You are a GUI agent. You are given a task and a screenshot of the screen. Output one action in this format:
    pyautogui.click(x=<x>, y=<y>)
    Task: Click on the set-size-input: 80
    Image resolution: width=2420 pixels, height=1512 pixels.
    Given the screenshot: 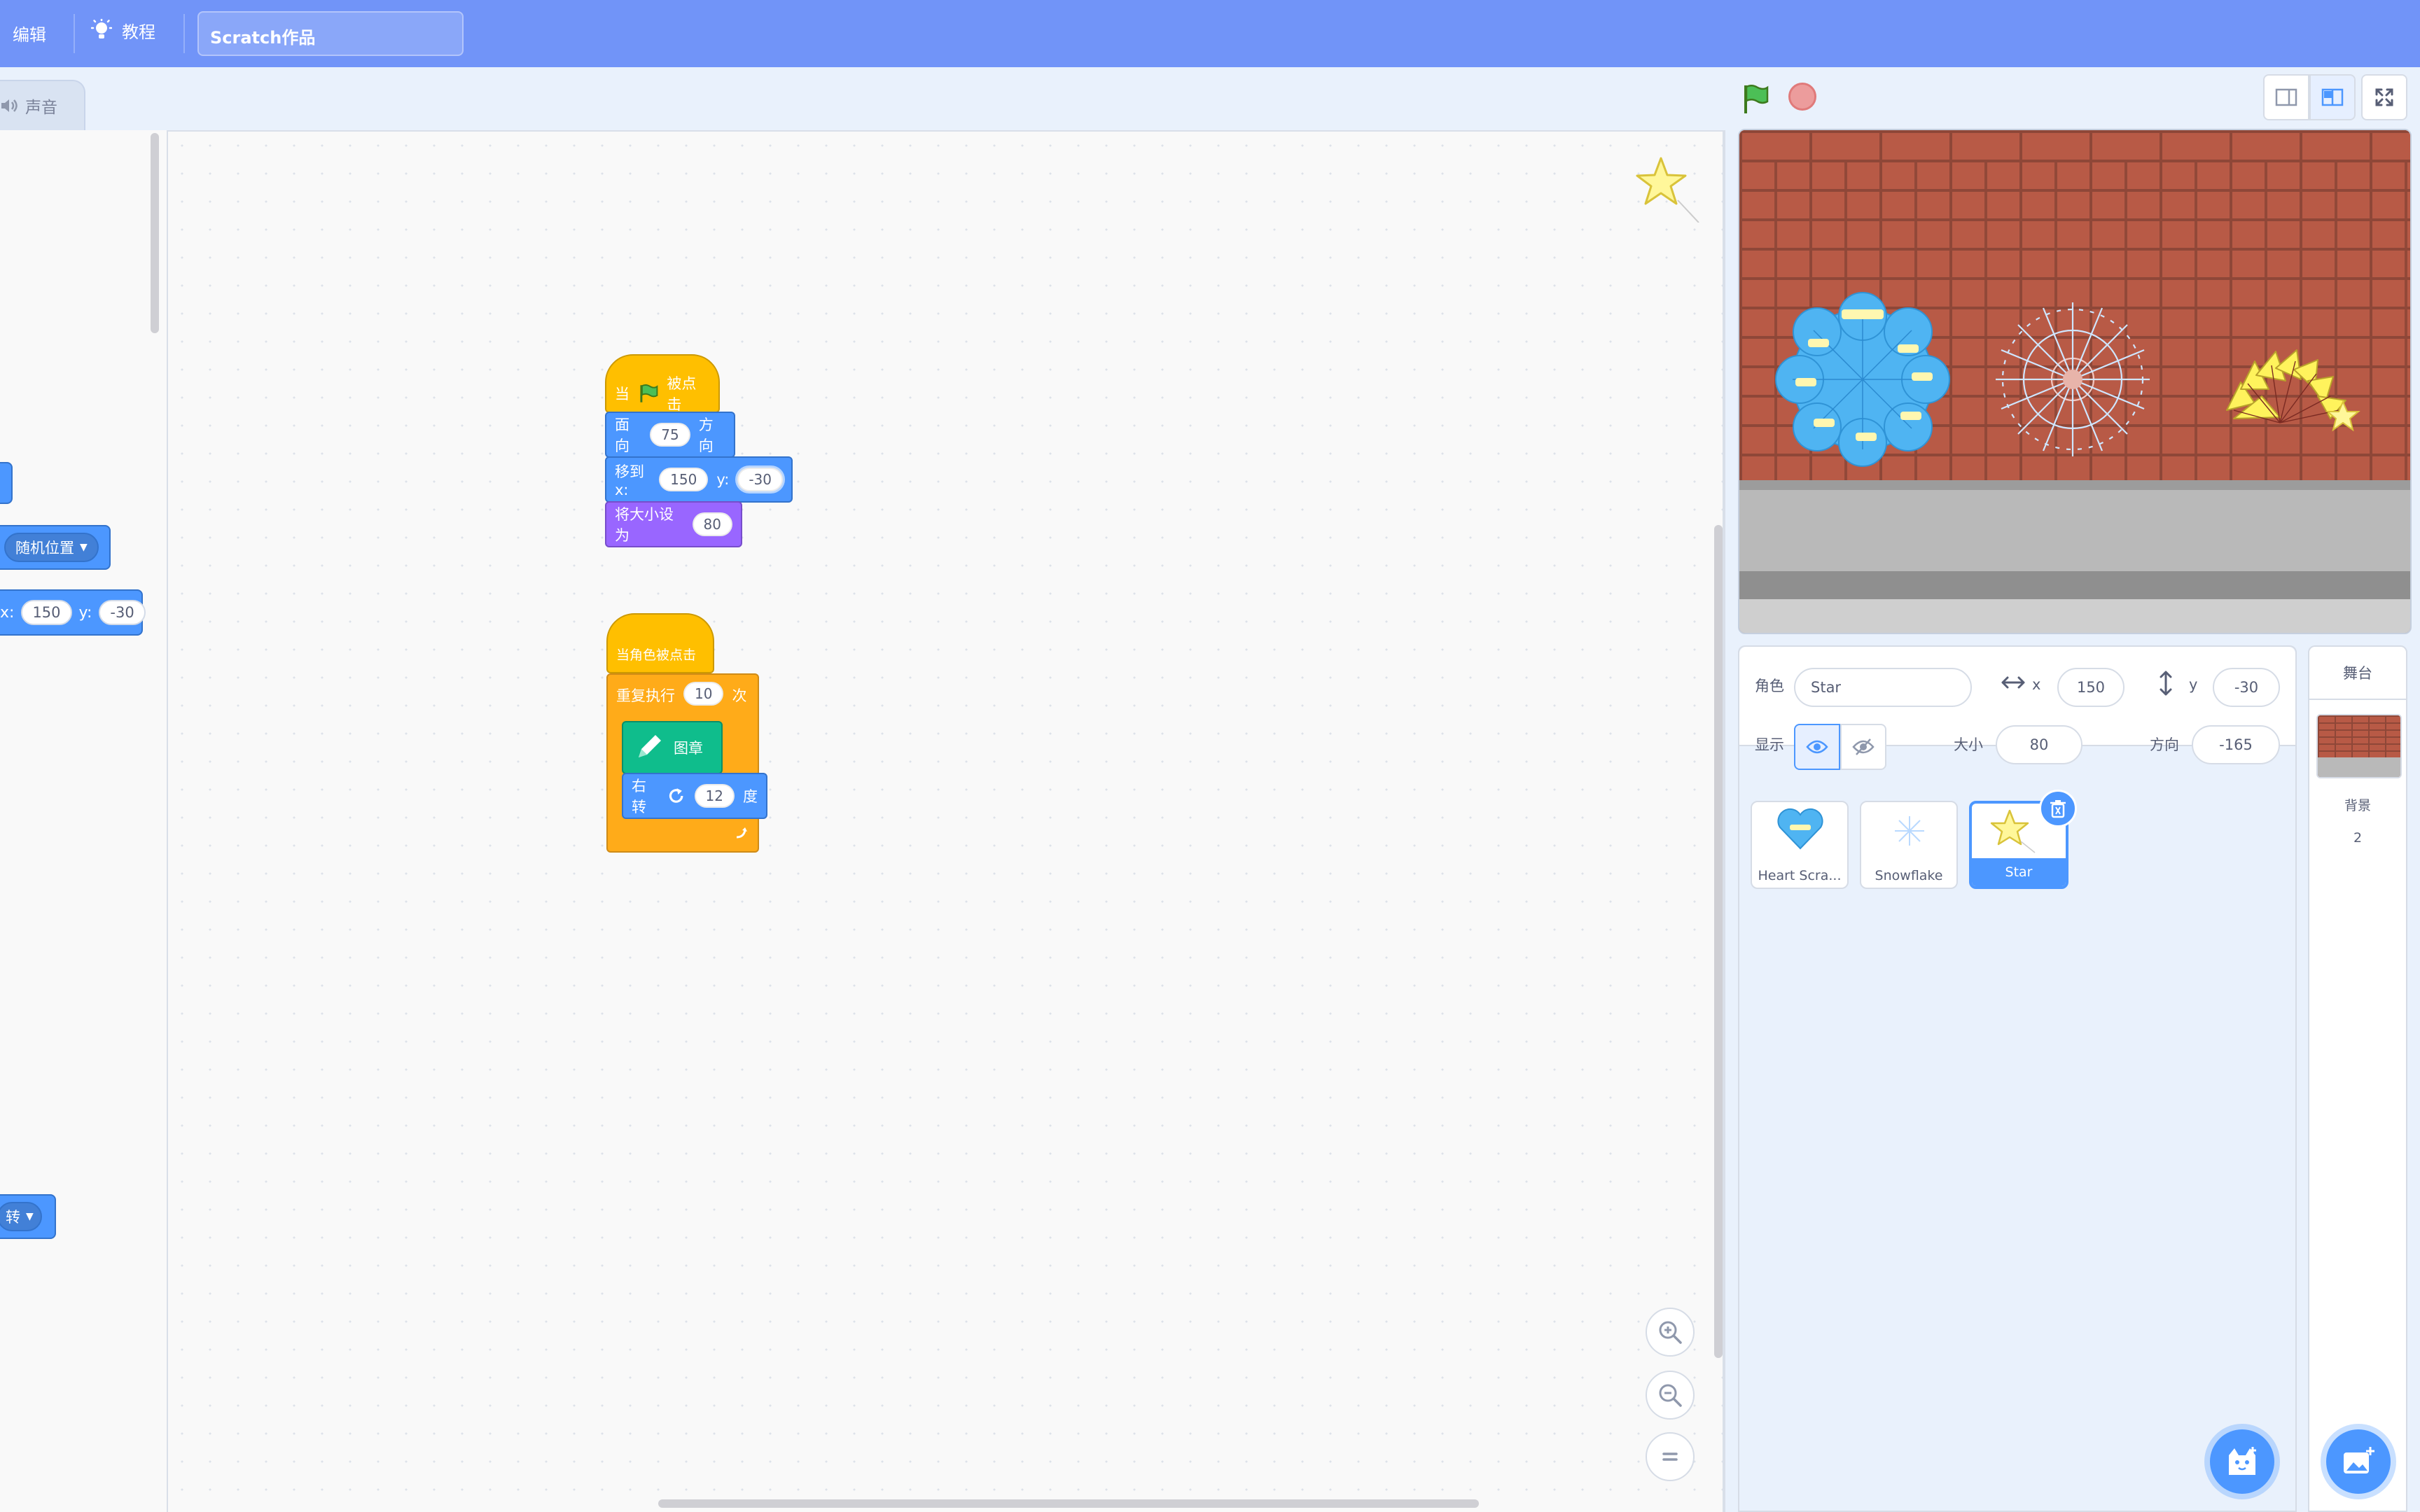 What is the action you would take?
    pyautogui.click(x=712, y=524)
    